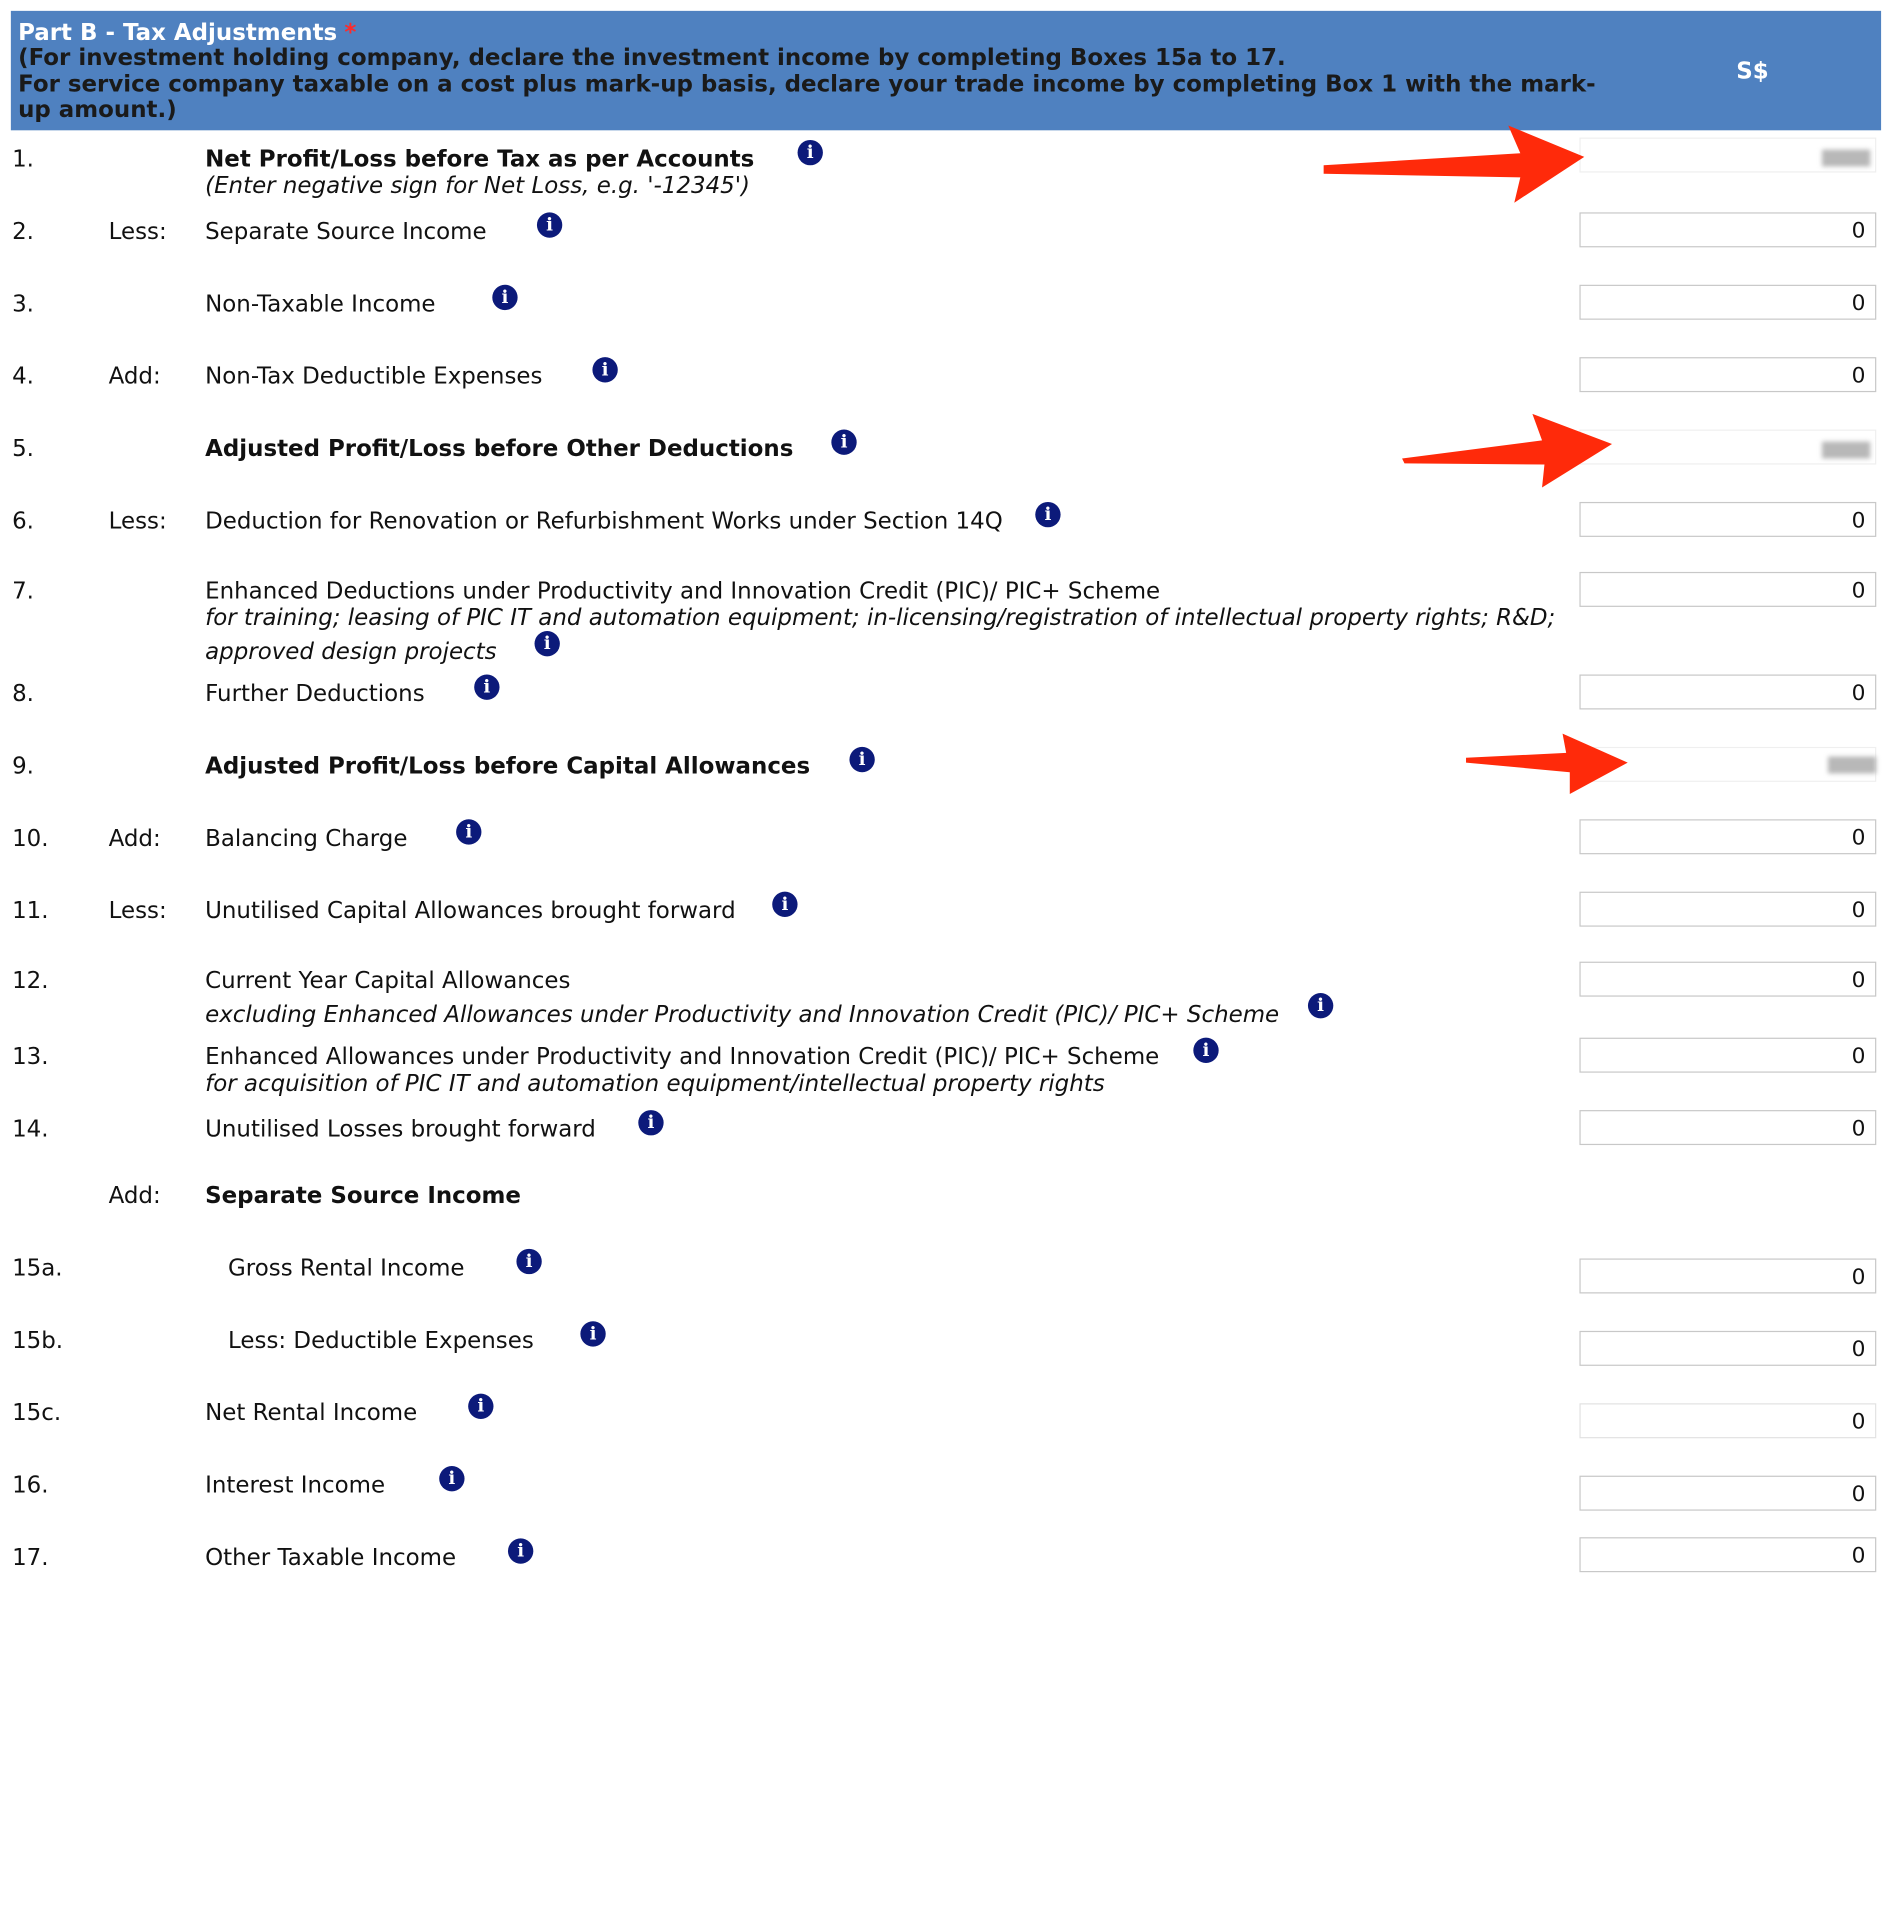 The height and width of the screenshot is (1911, 1886). What do you see at coordinates (1728, 230) in the screenshot?
I see `separate-source-income-field: 0` at bounding box center [1728, 230].